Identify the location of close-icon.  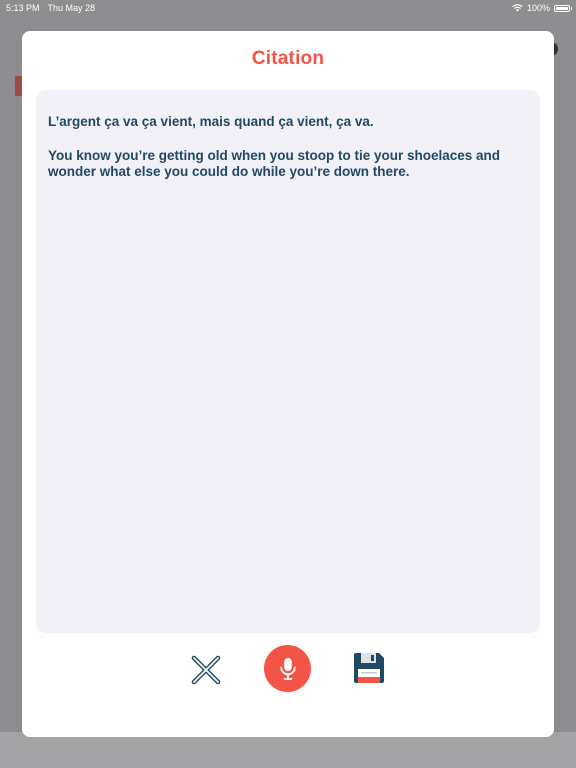
(206, 670).